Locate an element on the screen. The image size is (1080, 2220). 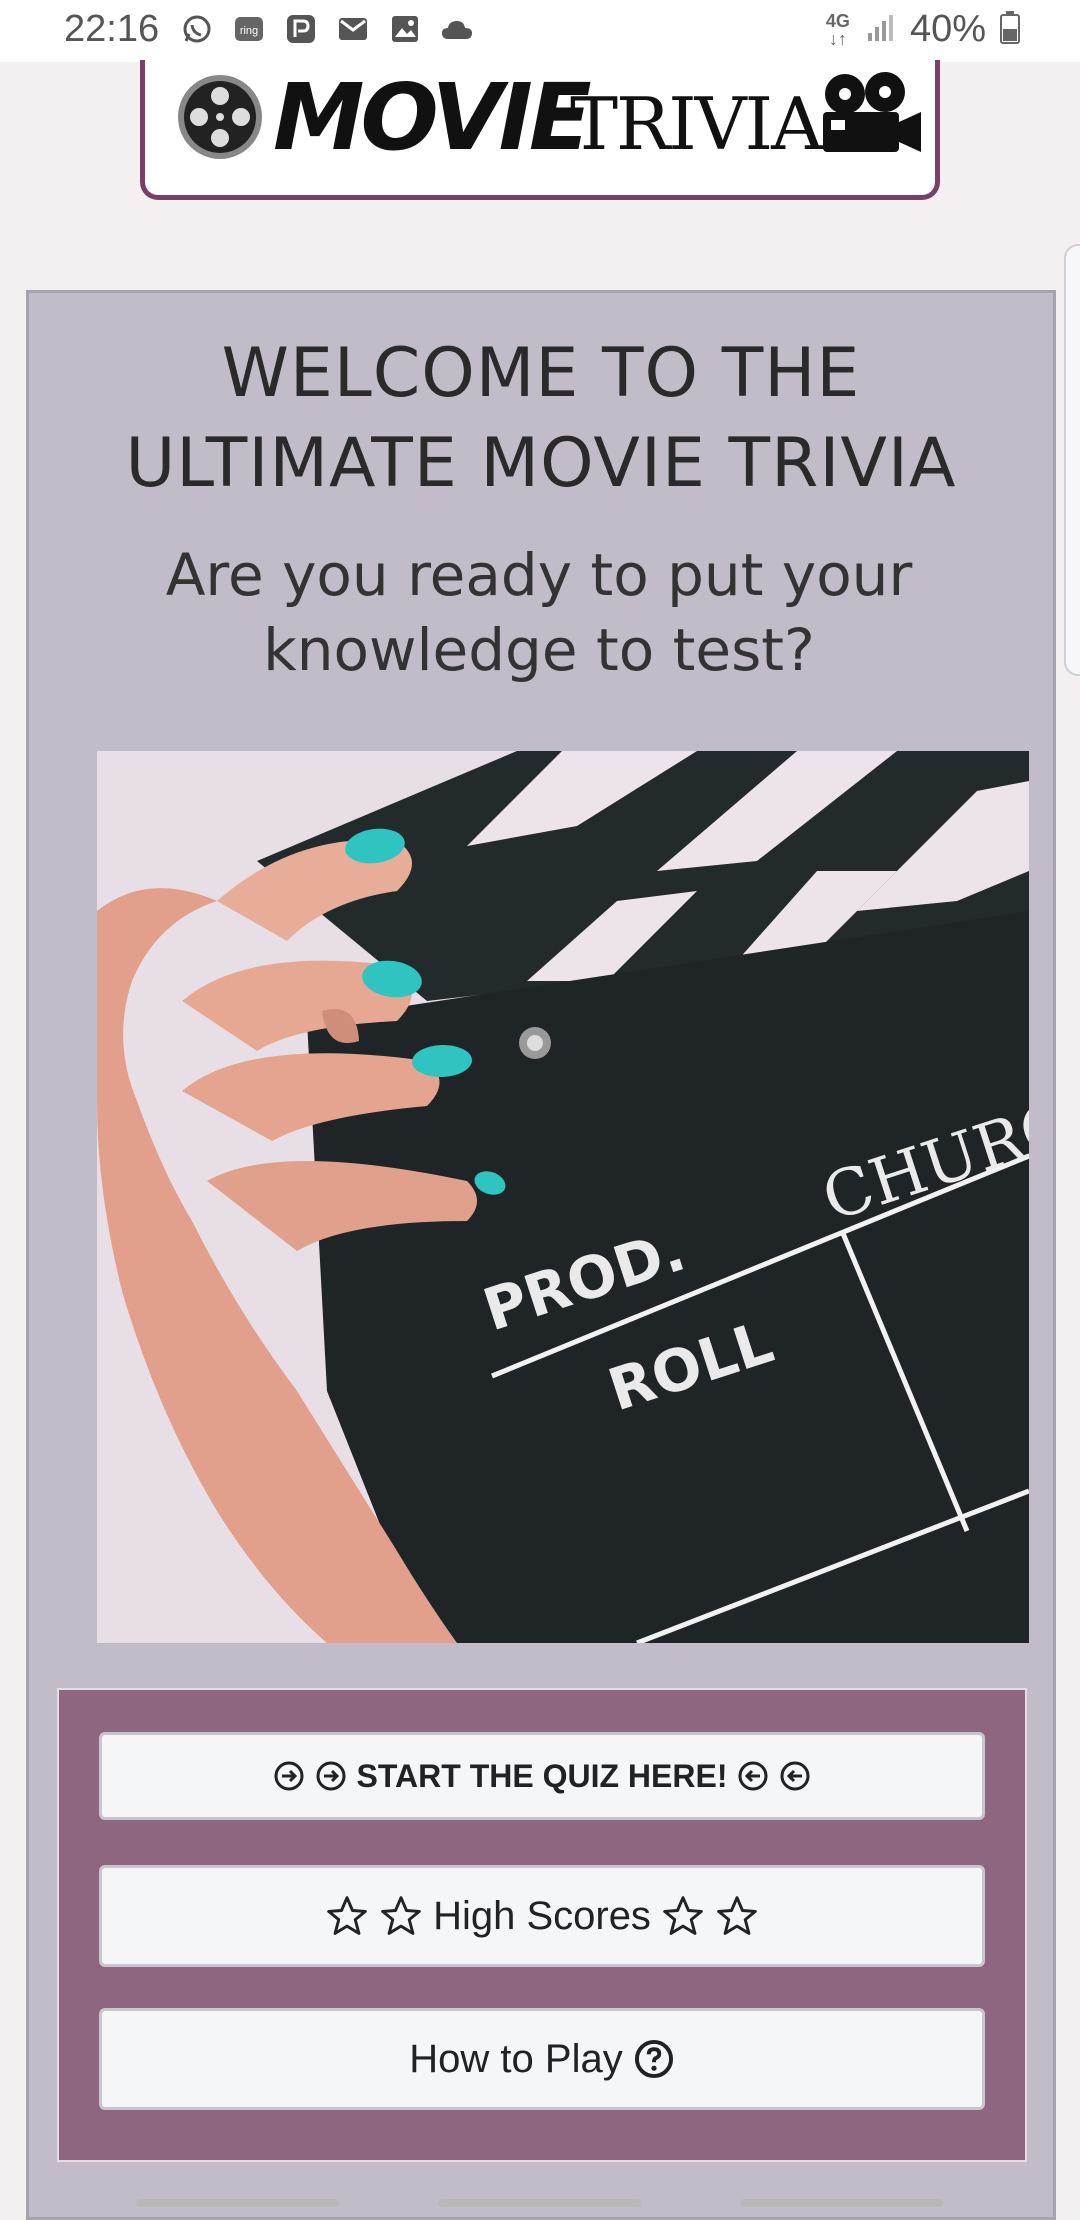
how-to-play-label: How to Play is located at coordinates (516, 2058).